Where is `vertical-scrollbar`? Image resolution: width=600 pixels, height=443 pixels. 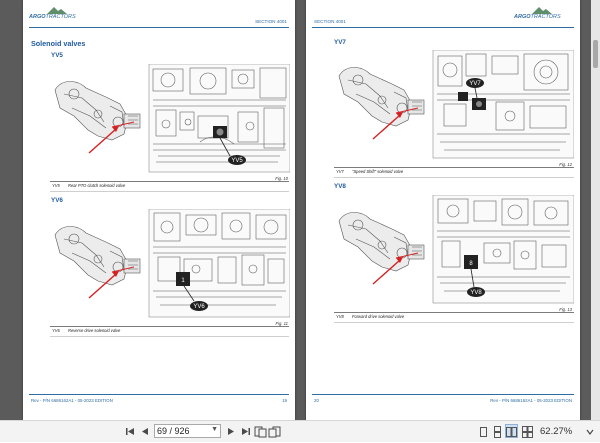
vertical-scrollbar is located at coordinates (595, 210).